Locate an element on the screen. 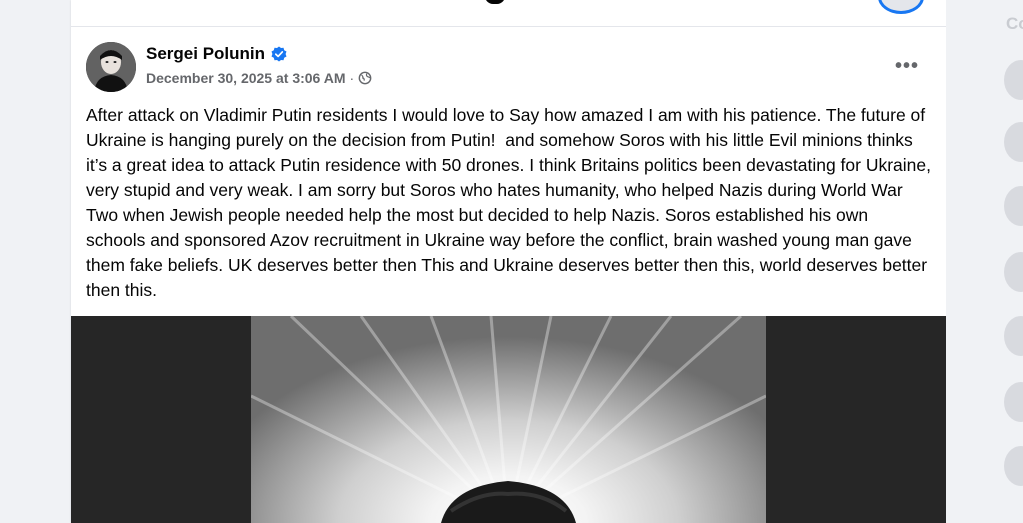 Image resolution: width=1023 pixels, height=523 pixels. author-name: Sergei Polunin is located at coordinates (206, 53).